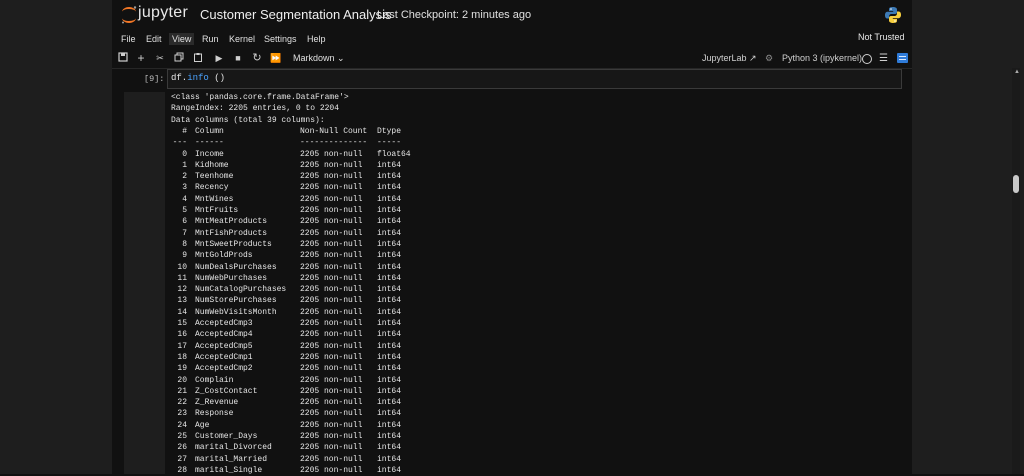 Image resolution: width=1024 pixels, height=476 pixels. What do you see at coordinates (231, 222) in the screenshot?
I see `info-row-name: MntMeatProducts` at bounding box center [231, 222].